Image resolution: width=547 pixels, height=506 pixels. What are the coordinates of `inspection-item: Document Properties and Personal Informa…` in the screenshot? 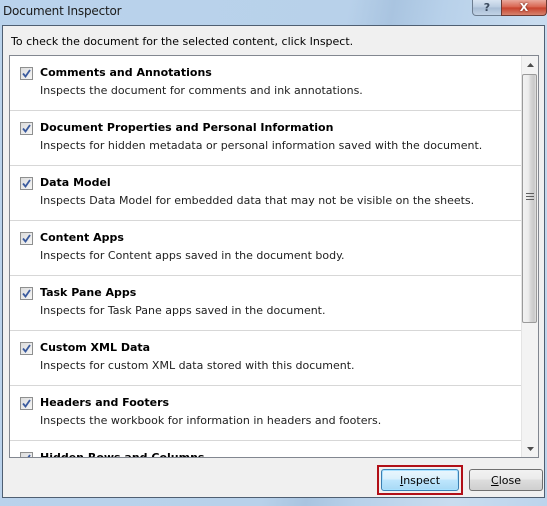 It's located at (266, 138).